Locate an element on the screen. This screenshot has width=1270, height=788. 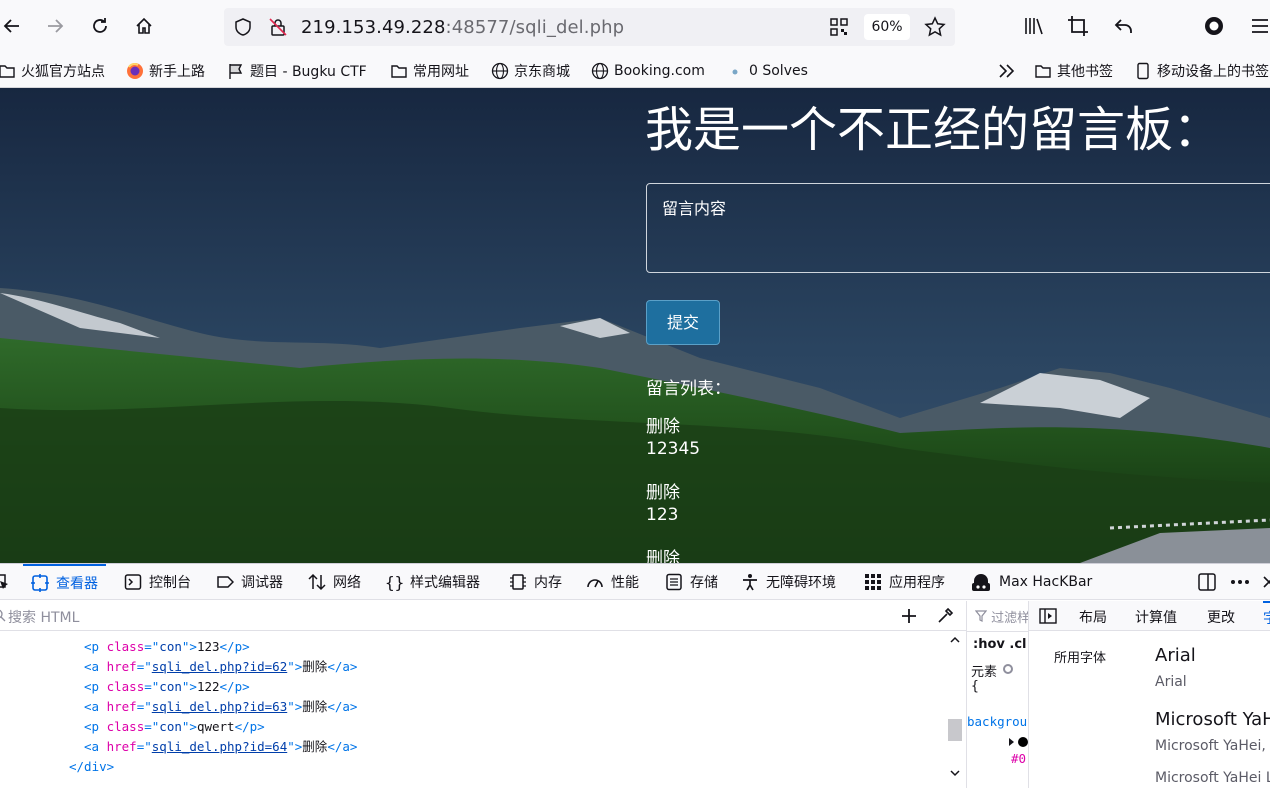
url-text: 219.153.49.228:48577/sqli_del.php is located at coordinates (462, 27).